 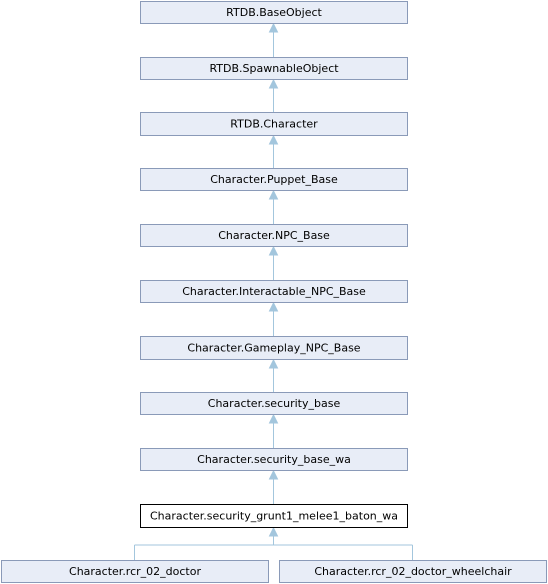 I want to click on class-node-rcr-02-doctor: Character.rcr_02_doctor, so click(x=135, y=571).